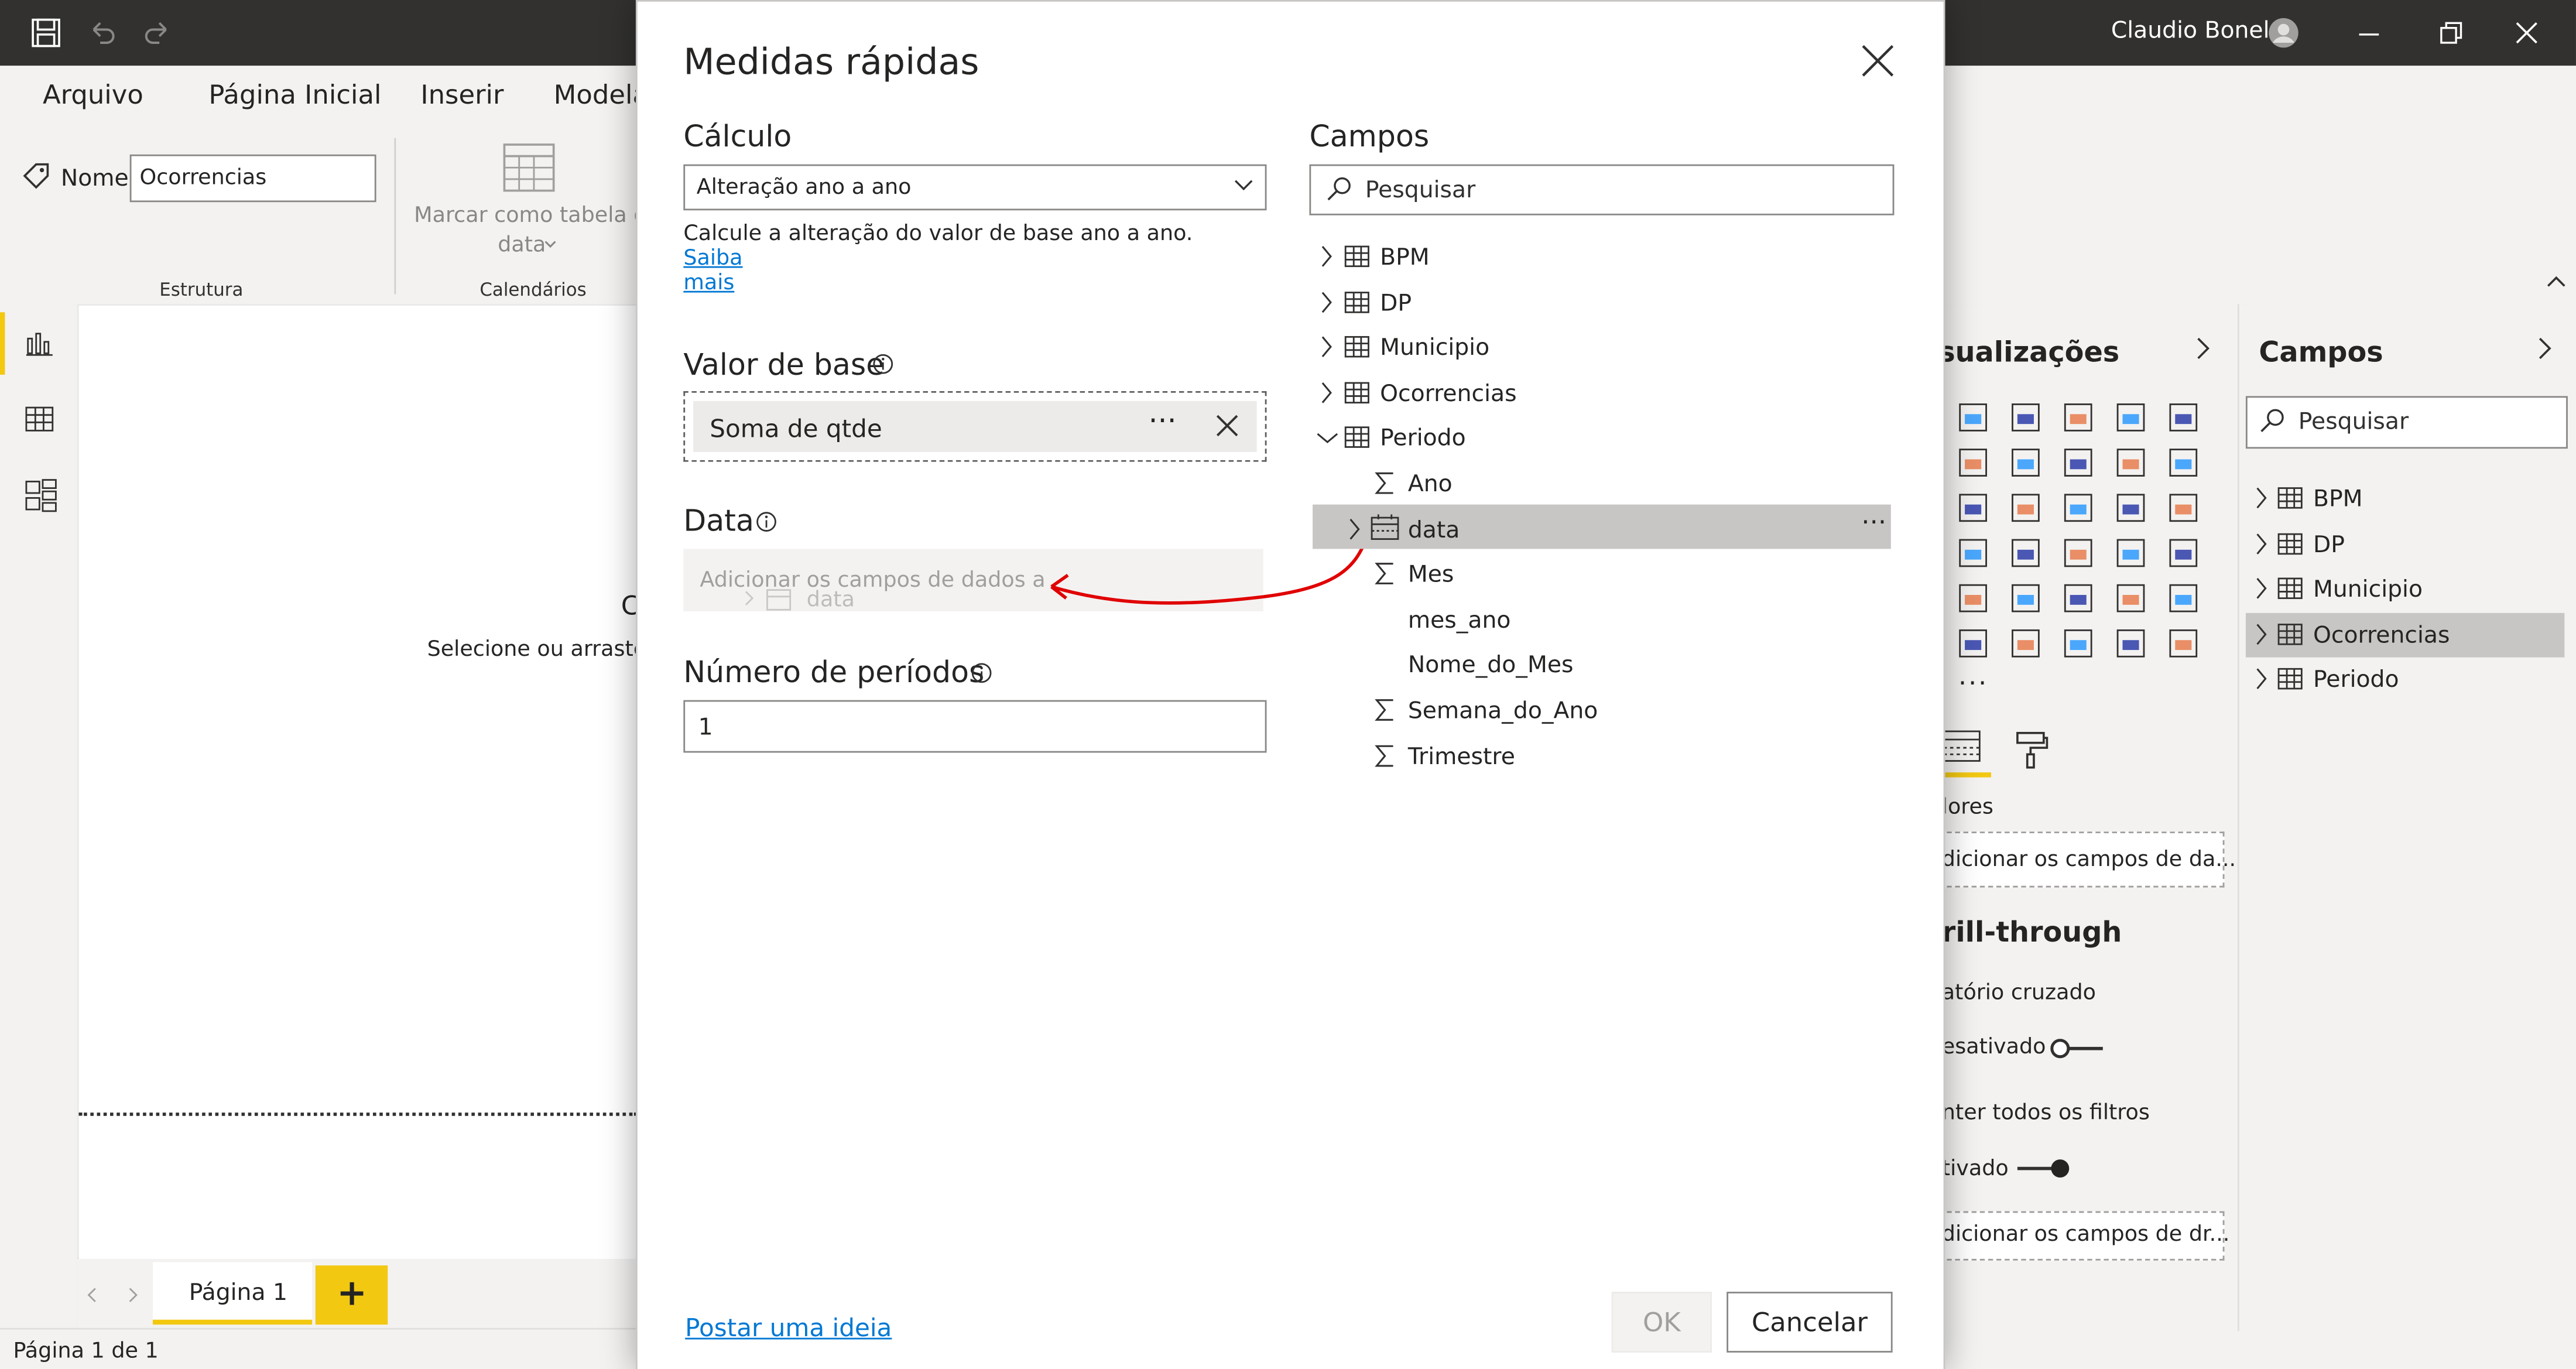  What do you see at coordinates (601, 94) in the screenshot?
I see `tab-modelagem: Modela` at bounding box center [601, 94].